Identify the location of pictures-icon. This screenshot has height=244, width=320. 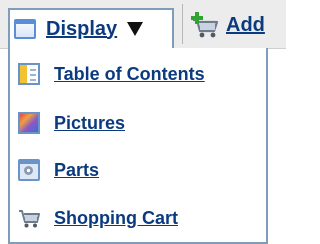
(29, 123).